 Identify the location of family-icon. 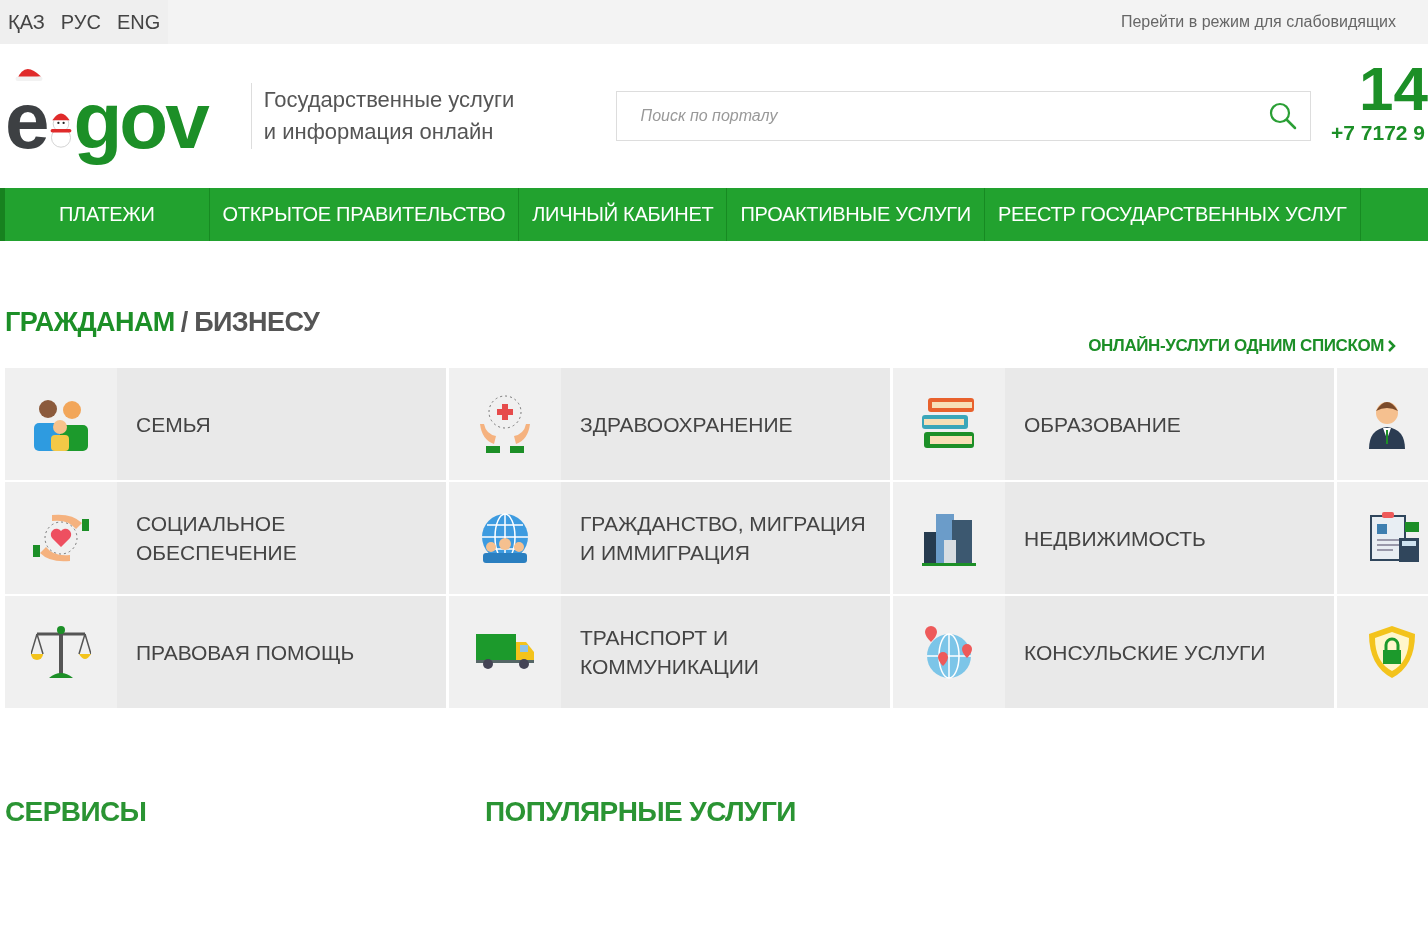
(61, 424).